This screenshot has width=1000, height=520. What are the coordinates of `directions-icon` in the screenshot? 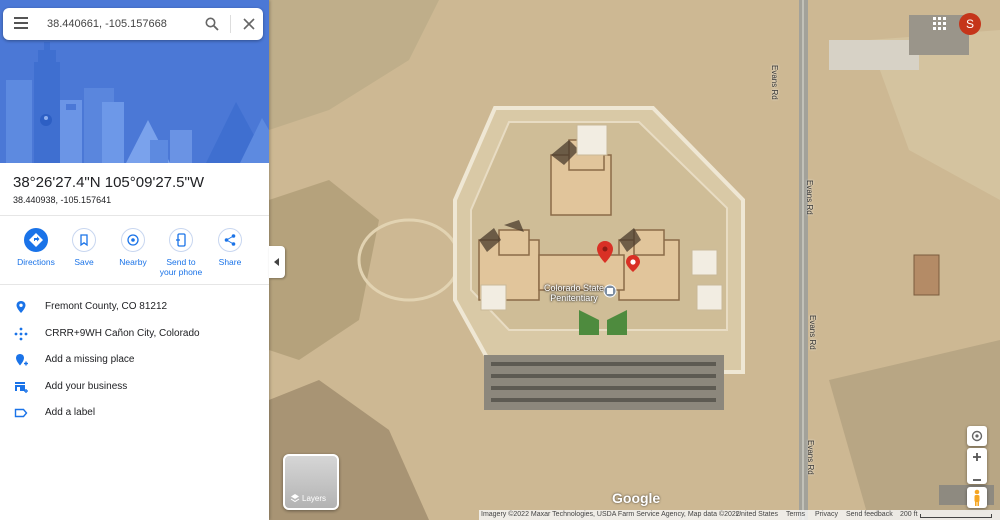 It's located at (36, 240).